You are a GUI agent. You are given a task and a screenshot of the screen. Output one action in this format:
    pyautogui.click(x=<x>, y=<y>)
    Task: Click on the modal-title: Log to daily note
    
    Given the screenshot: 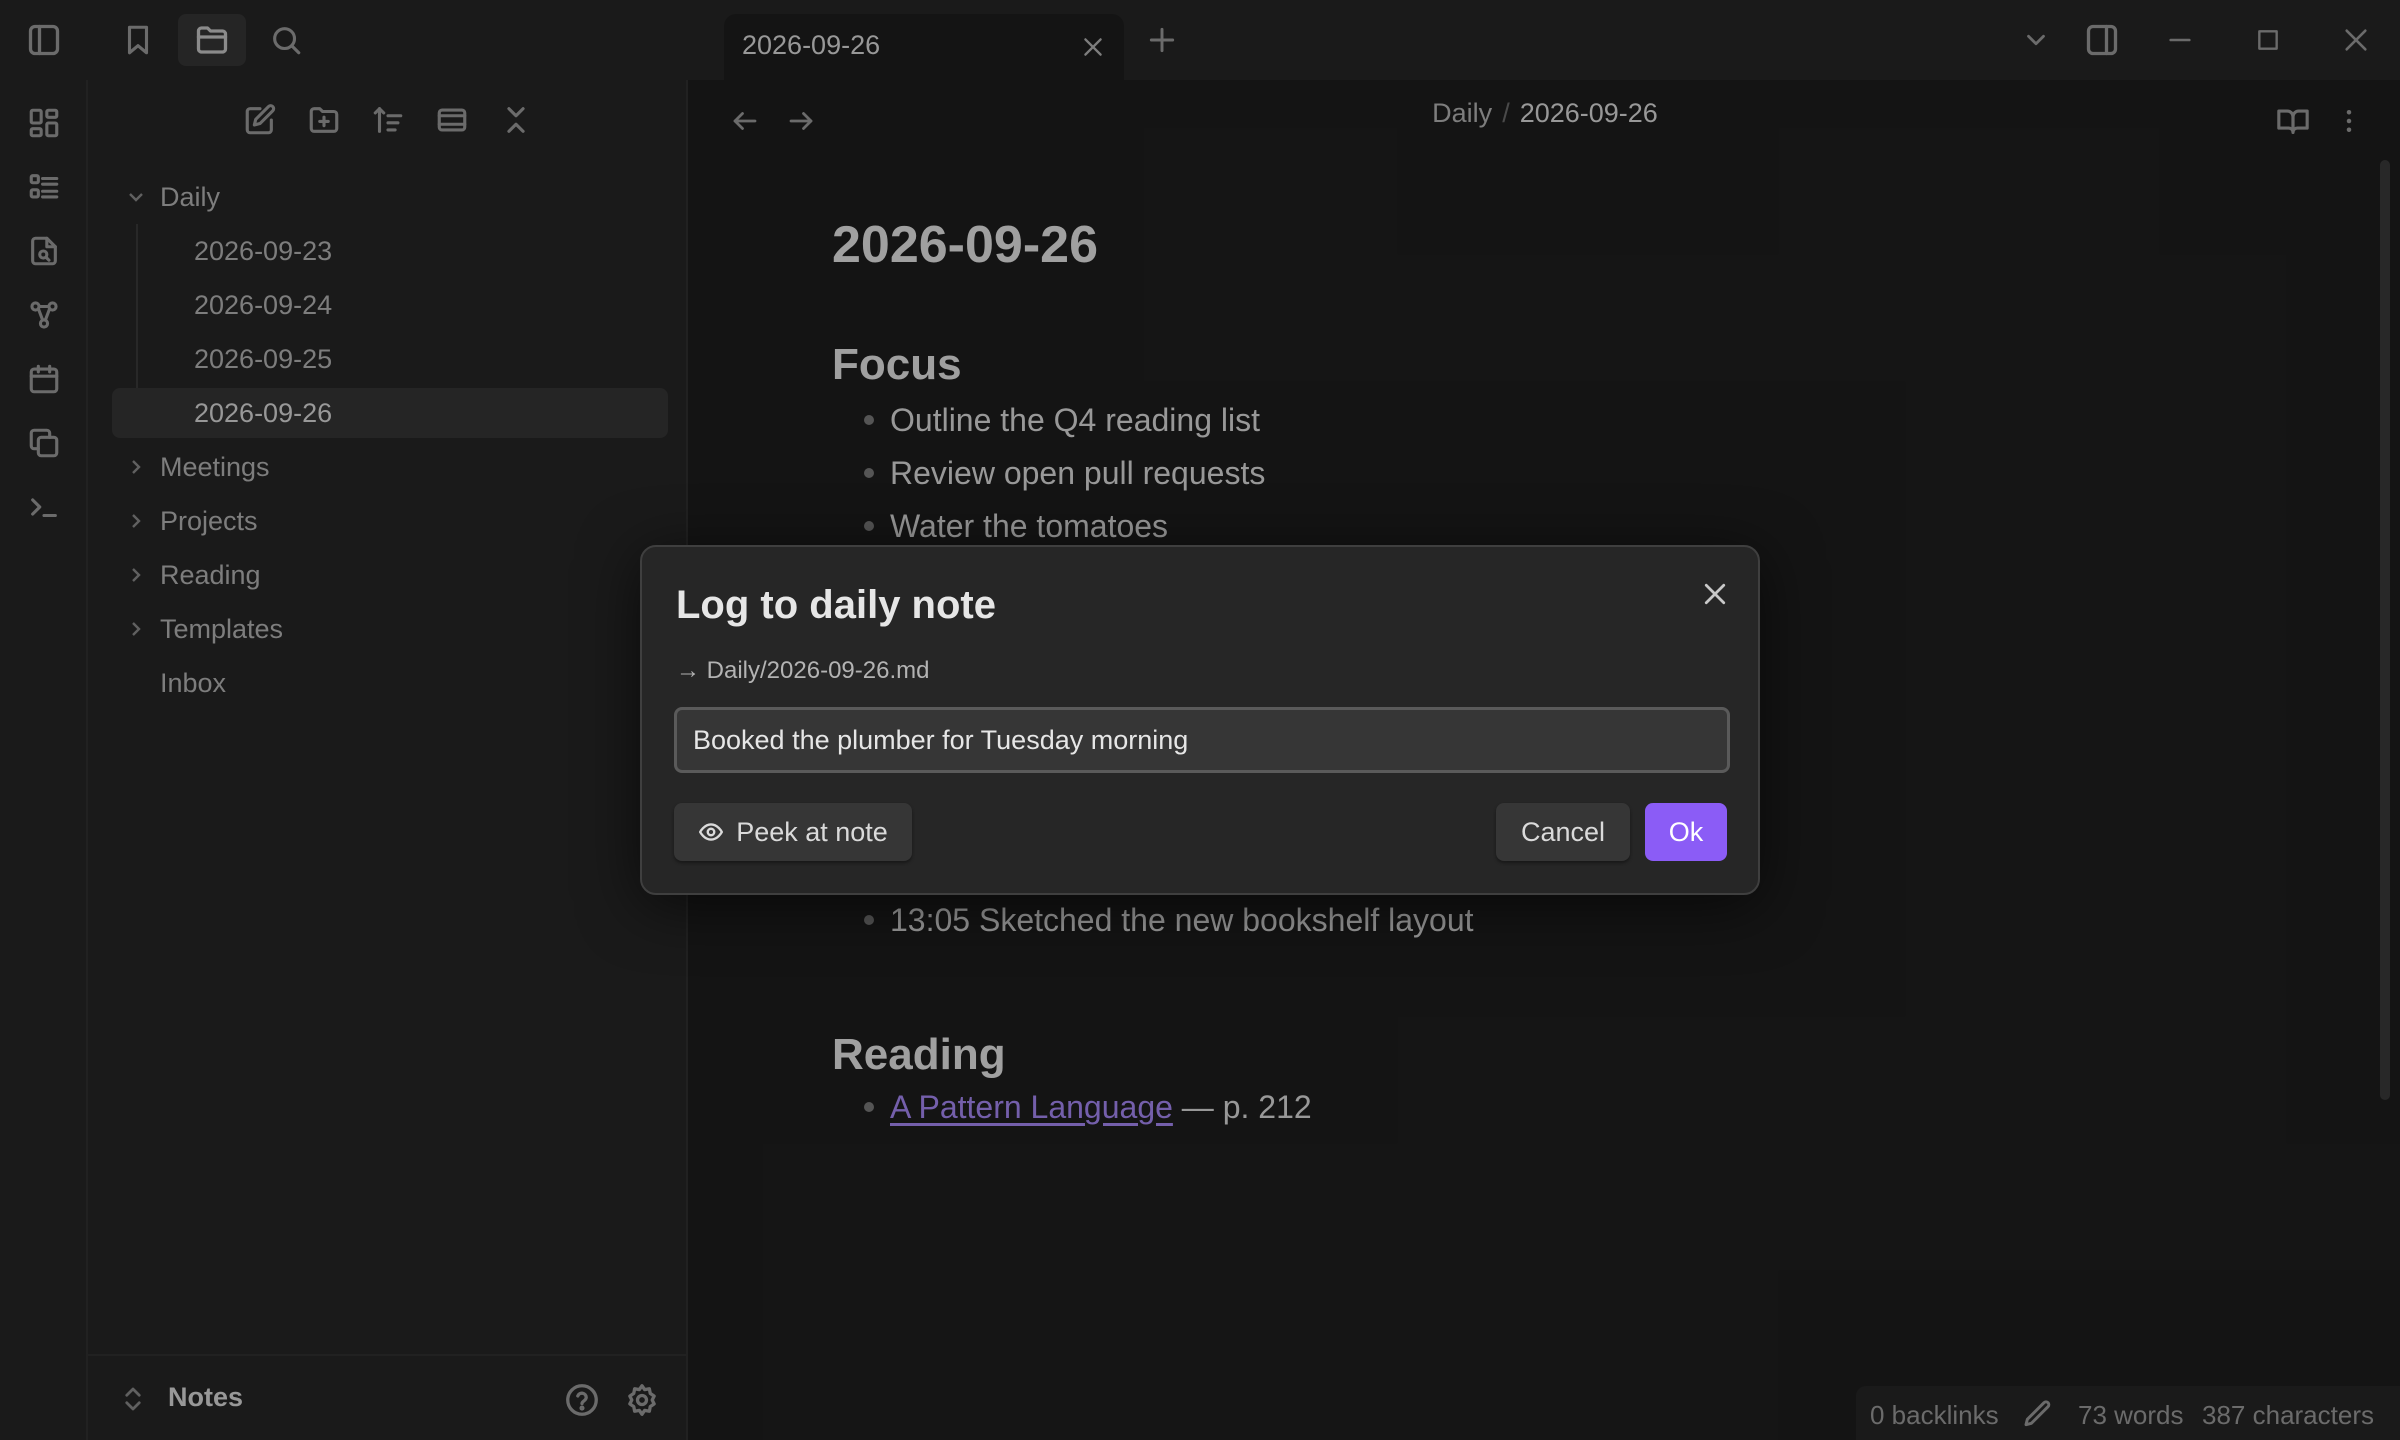 What is the action you would take?
    pyautogui.click(x=836, y=605)
    